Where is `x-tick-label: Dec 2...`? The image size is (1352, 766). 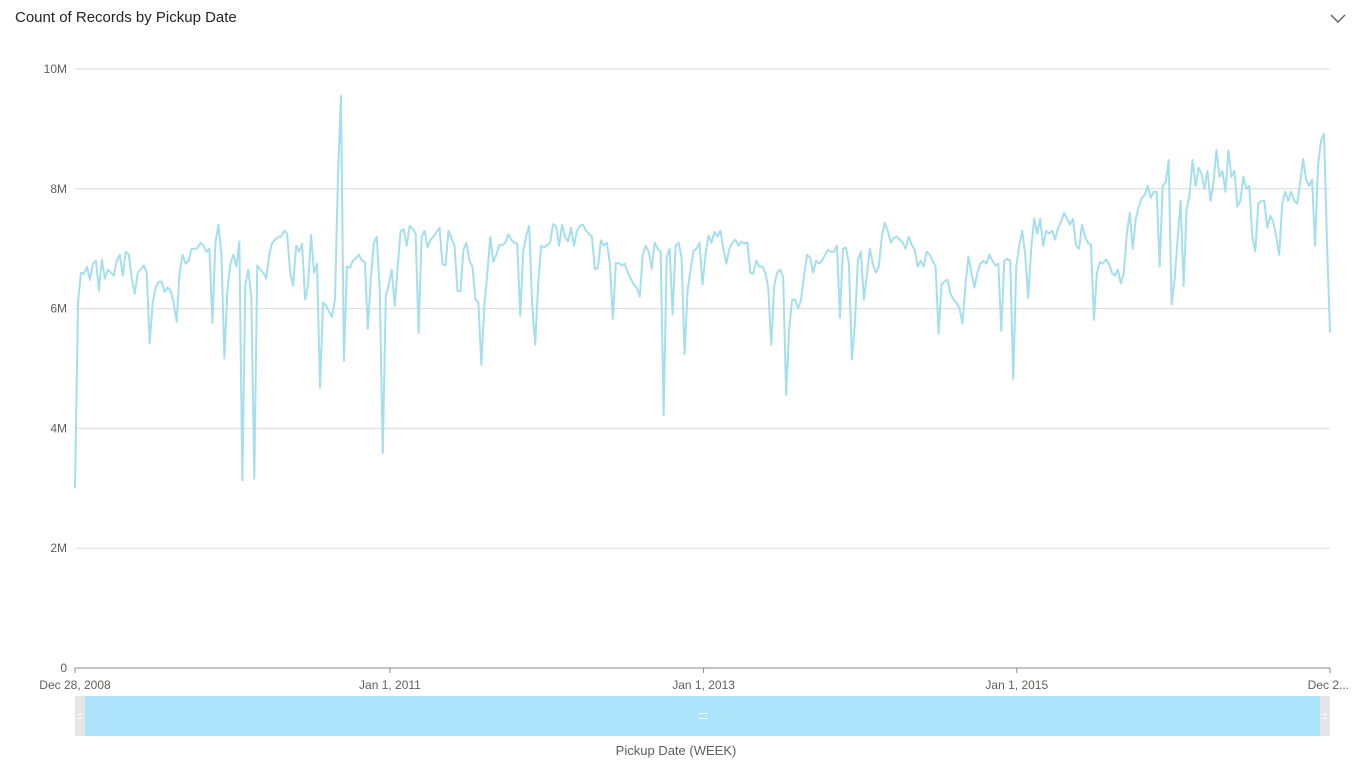 x-tick-label: Dec 2... is located at coordinates (1328, 685).